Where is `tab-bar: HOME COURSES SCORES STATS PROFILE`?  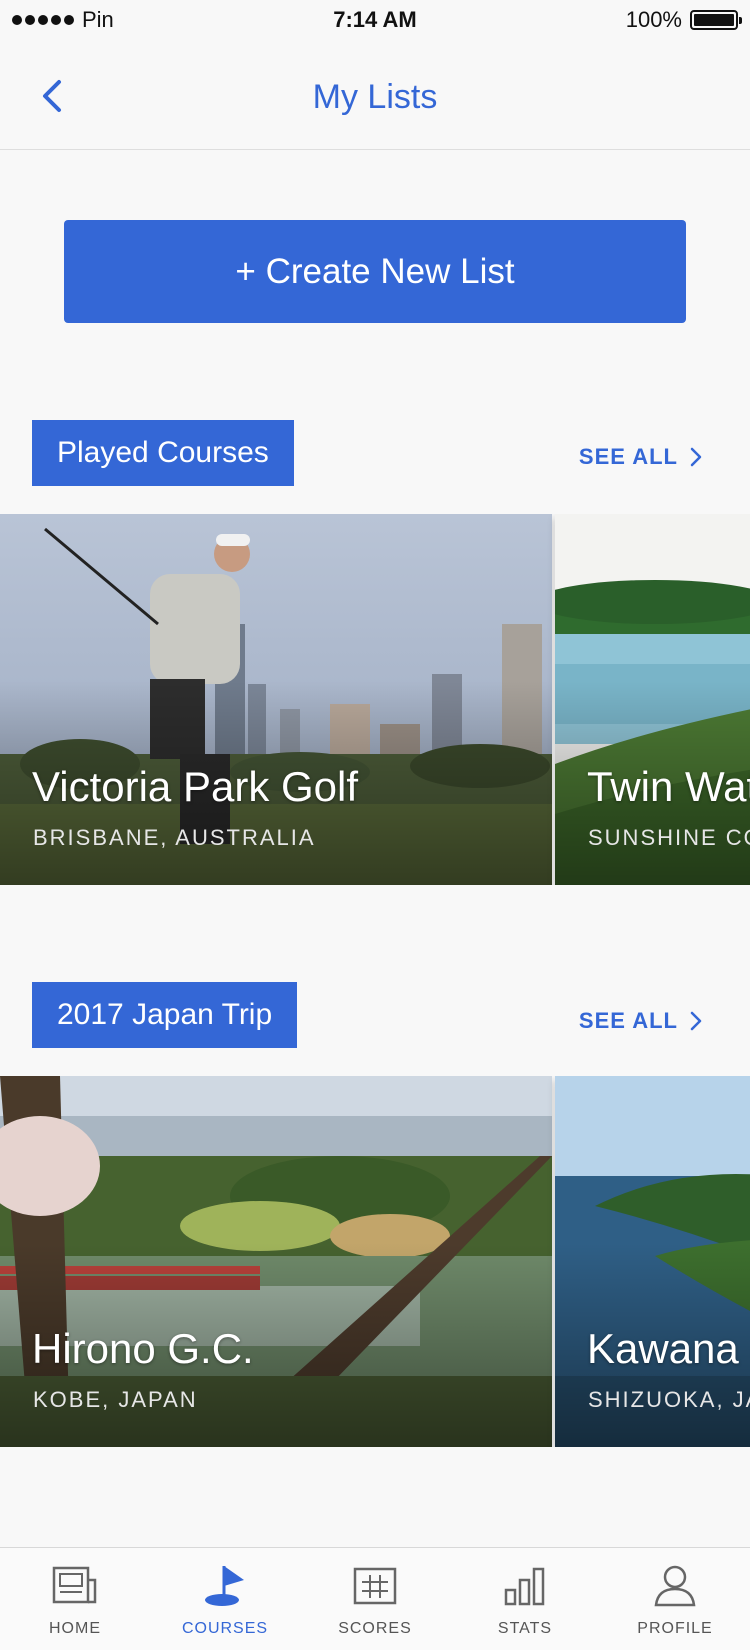 tab-bar: HOME COURSES SCORES STATS PROFILE is located at coordinates (375, 1598).